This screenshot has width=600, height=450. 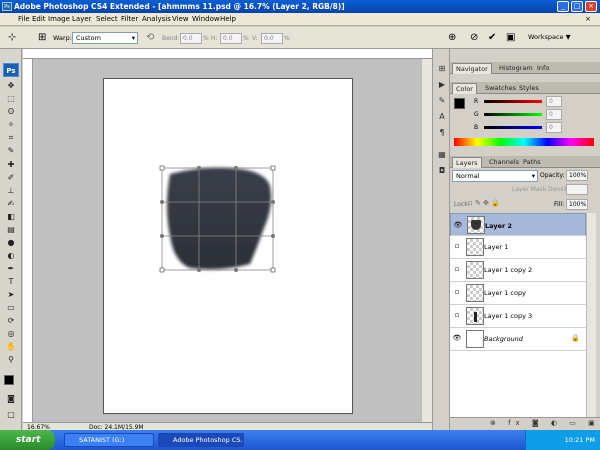 What do you see at coordinates (426, 240) in the screenshot?
I see `vertical-scrollbar` at bounding box center [426, 240].